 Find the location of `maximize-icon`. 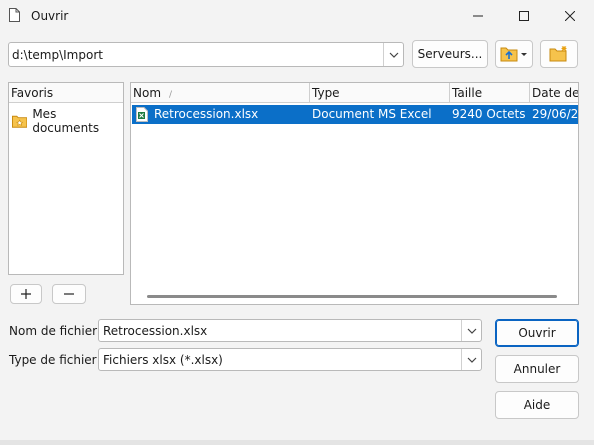

maximize-icon is located at coordinates (524, 16).